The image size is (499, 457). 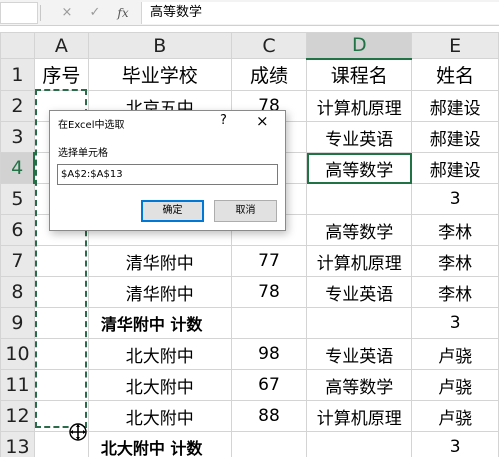 I want to click on cell-b10: 北大附中, so click(x=159, y=354).